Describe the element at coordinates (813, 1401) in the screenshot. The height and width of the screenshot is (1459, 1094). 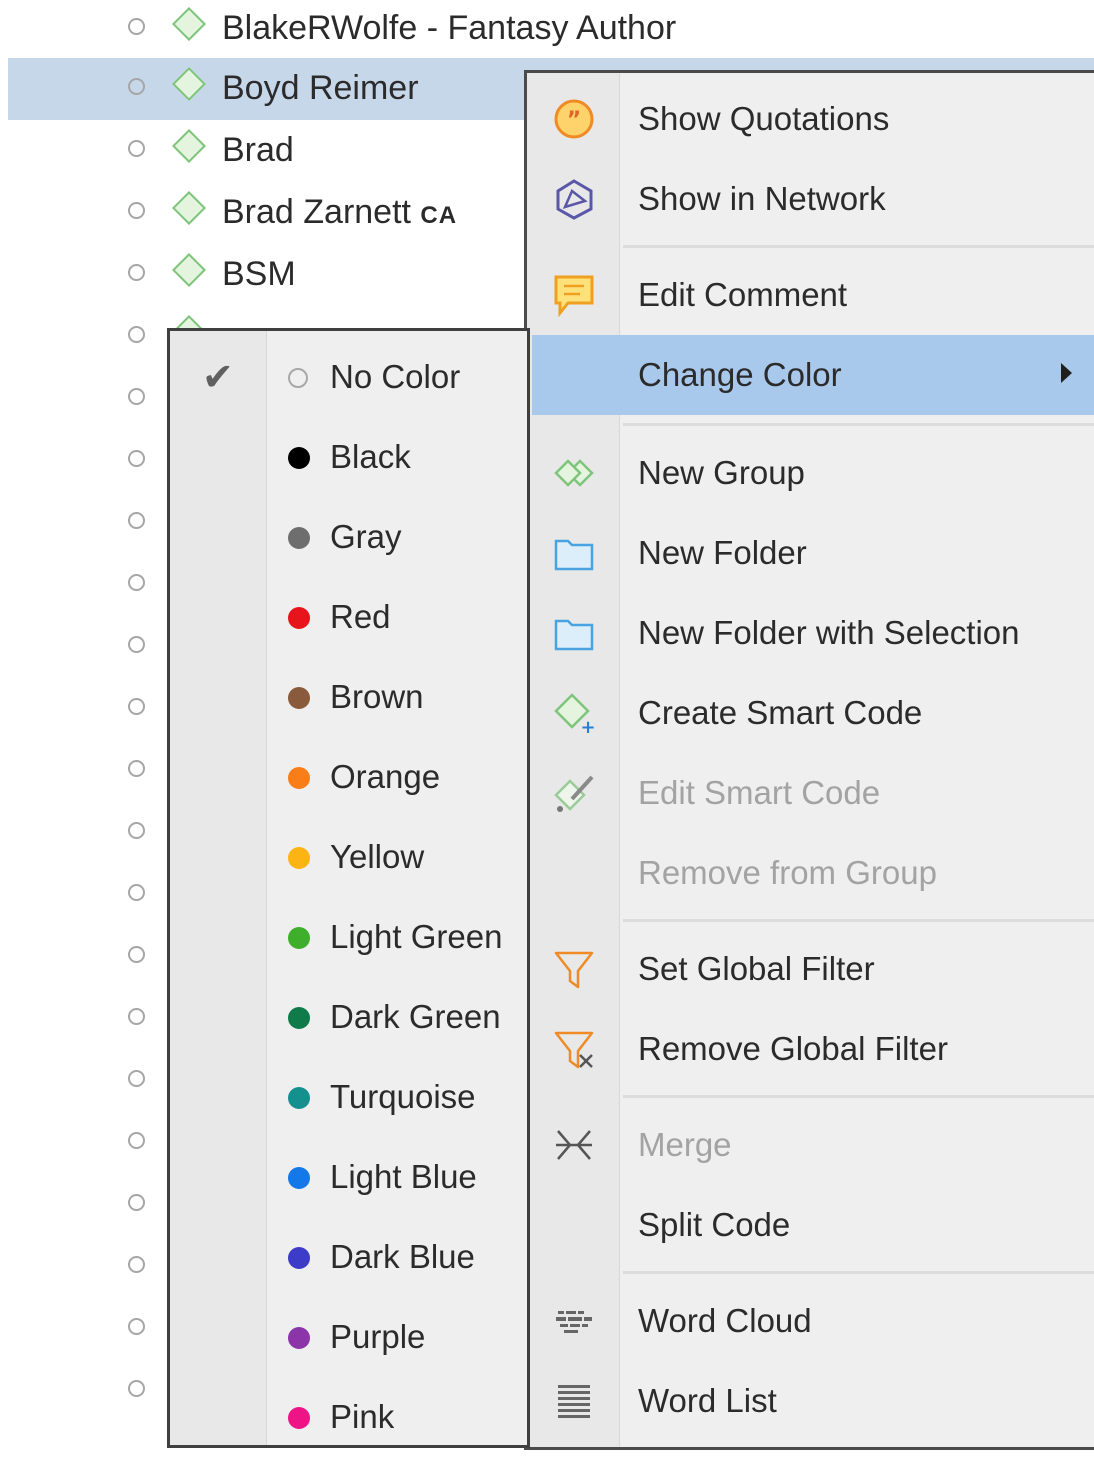
I see `menu-item-word-list: Word List` at that location.